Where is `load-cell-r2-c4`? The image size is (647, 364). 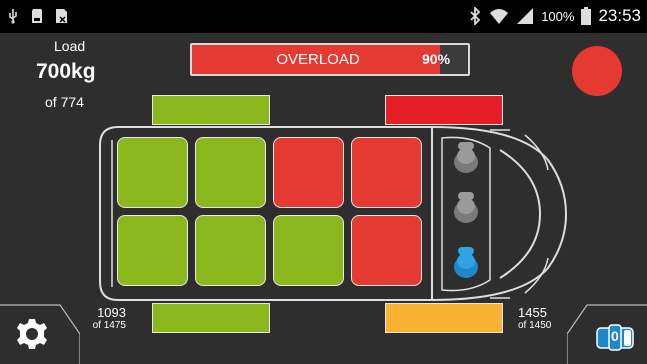 load-cell-r2-c4 is located at coordinates (386, 250).